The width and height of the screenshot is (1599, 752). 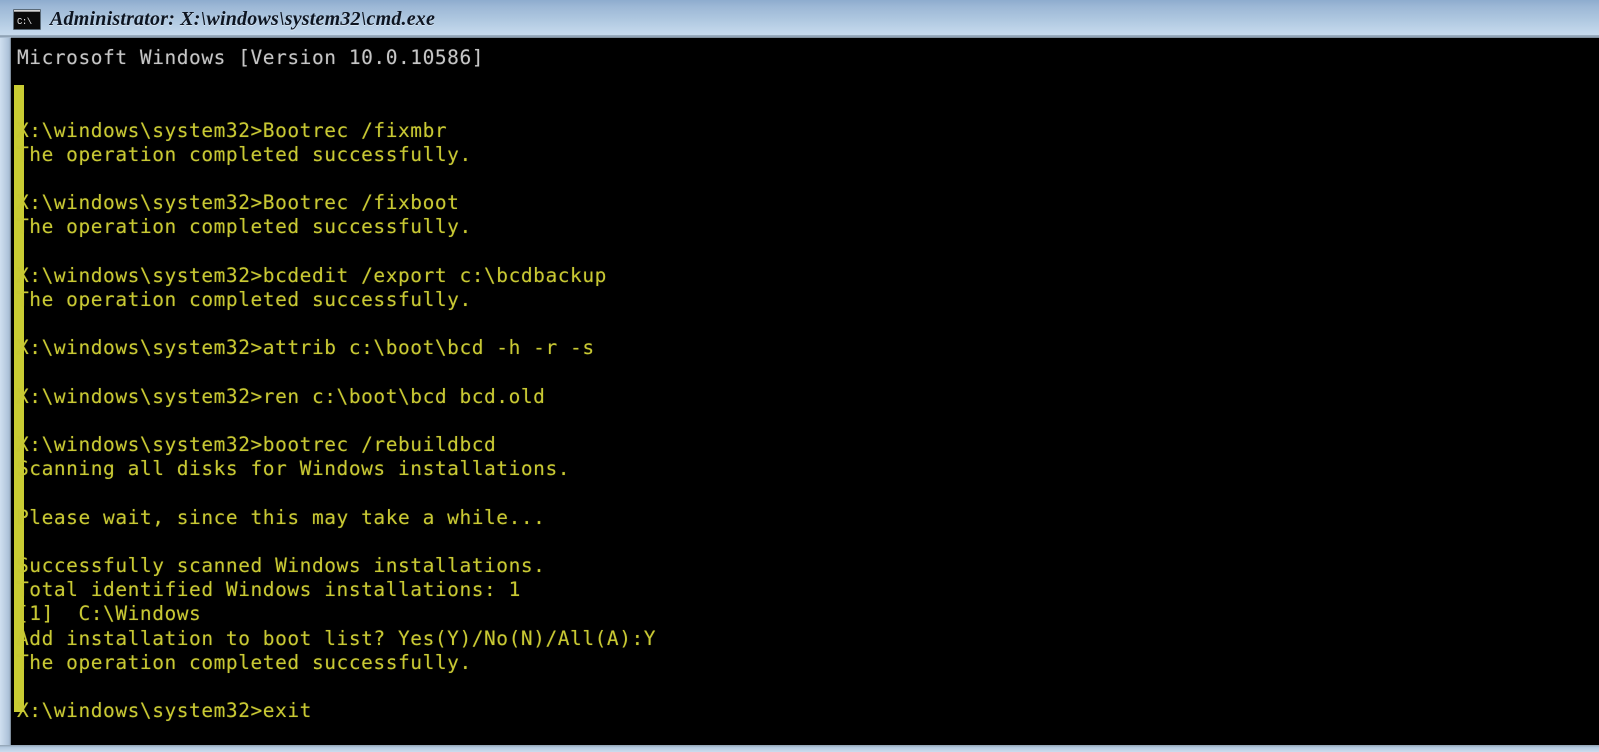 What do you see at coordinates (799, 748) in the screenshot?
I see `window-bottom-border` at bounding box center [799, 748].